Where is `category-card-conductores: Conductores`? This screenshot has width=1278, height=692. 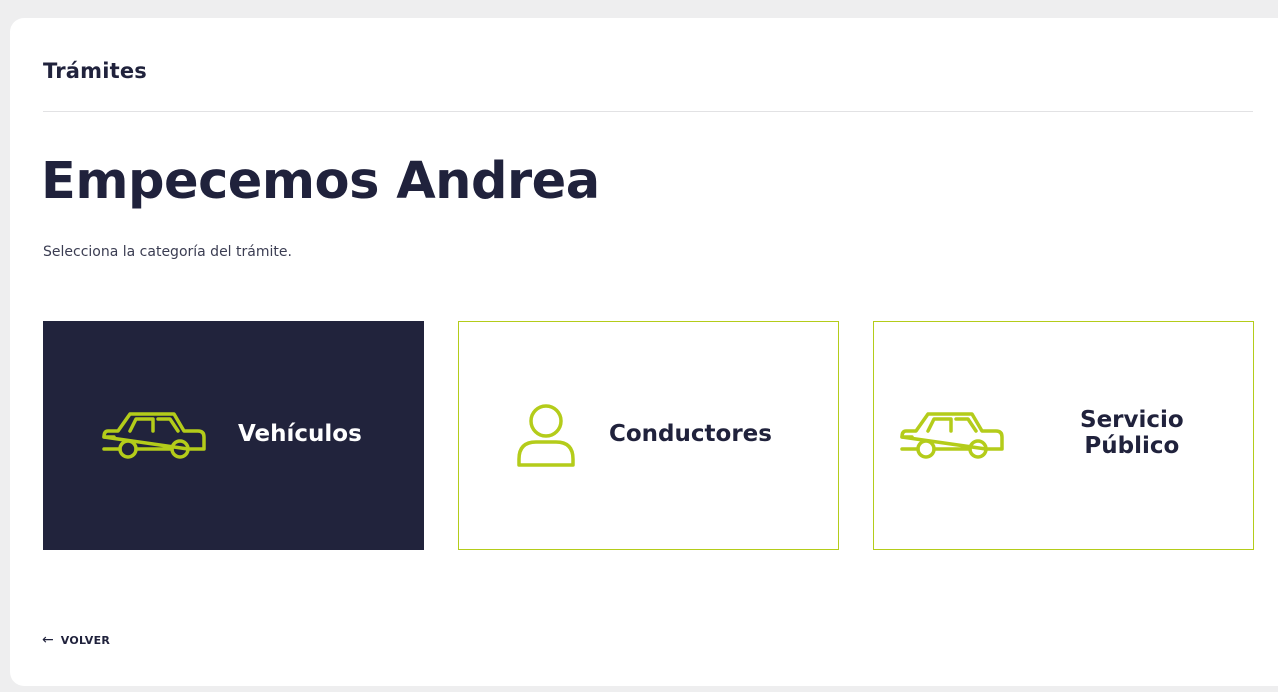
category-card-conductores: Conductores is located at coordinates (648, 435).